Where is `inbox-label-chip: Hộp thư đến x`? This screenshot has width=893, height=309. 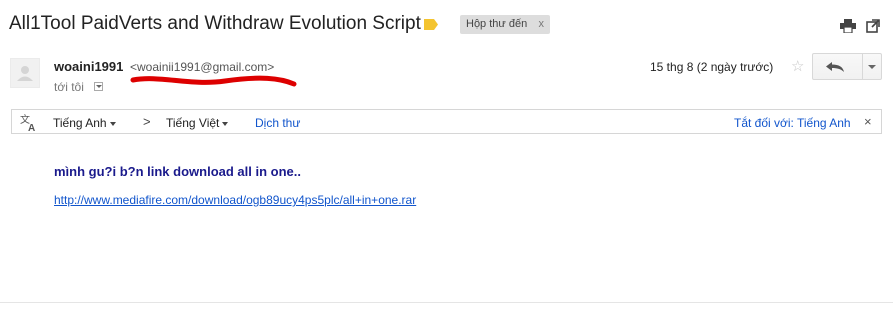
inbox-label-chip: Hộp thư đến x is located at coordinates (505, 24).